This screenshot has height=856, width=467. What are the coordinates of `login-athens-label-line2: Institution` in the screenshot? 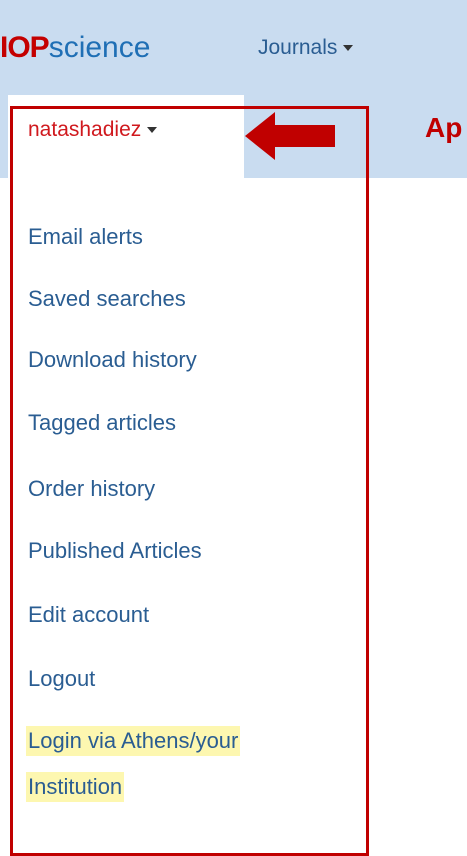 It's located at (75, 786).